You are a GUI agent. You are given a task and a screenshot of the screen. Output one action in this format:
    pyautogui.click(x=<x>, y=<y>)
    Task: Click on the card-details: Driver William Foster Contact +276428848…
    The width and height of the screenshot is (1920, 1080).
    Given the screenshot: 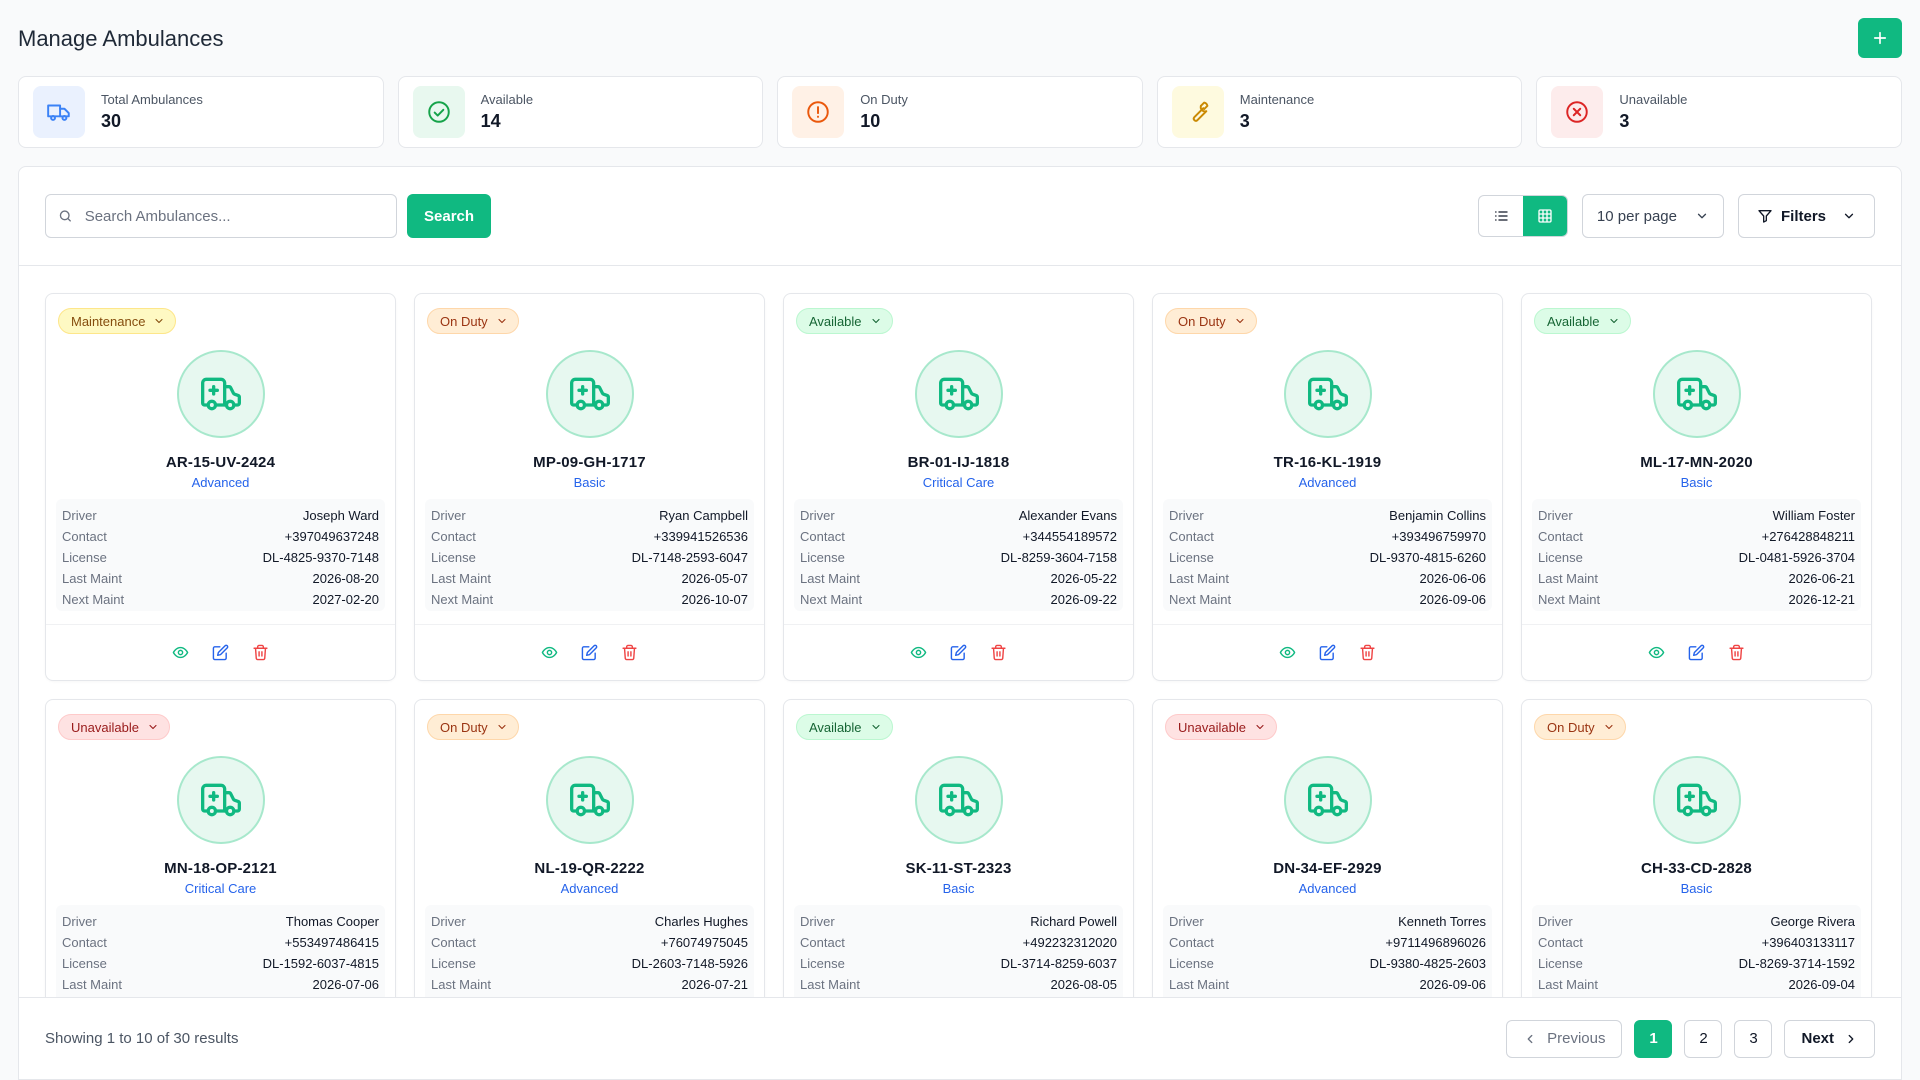 What is the action you would take?
    pyautogui.click(x=1696, y=555)
    